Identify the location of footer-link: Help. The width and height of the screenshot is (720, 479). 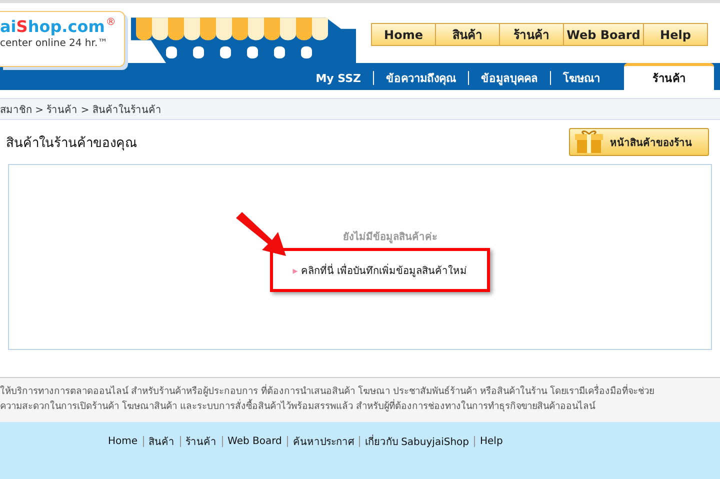
(491, 441).